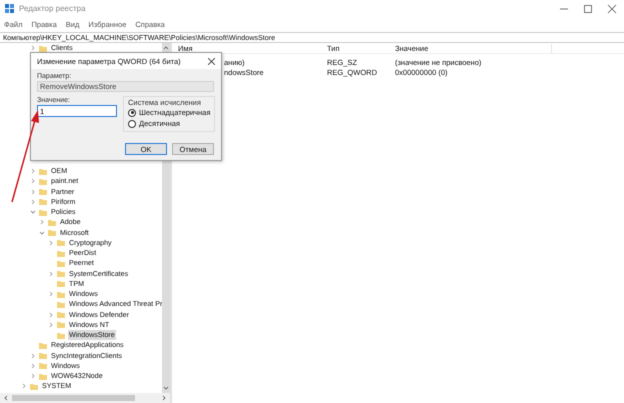 The width and height of the screenshot is (624, 403). I want to click on scroll-left-icon, so click(6, 398).